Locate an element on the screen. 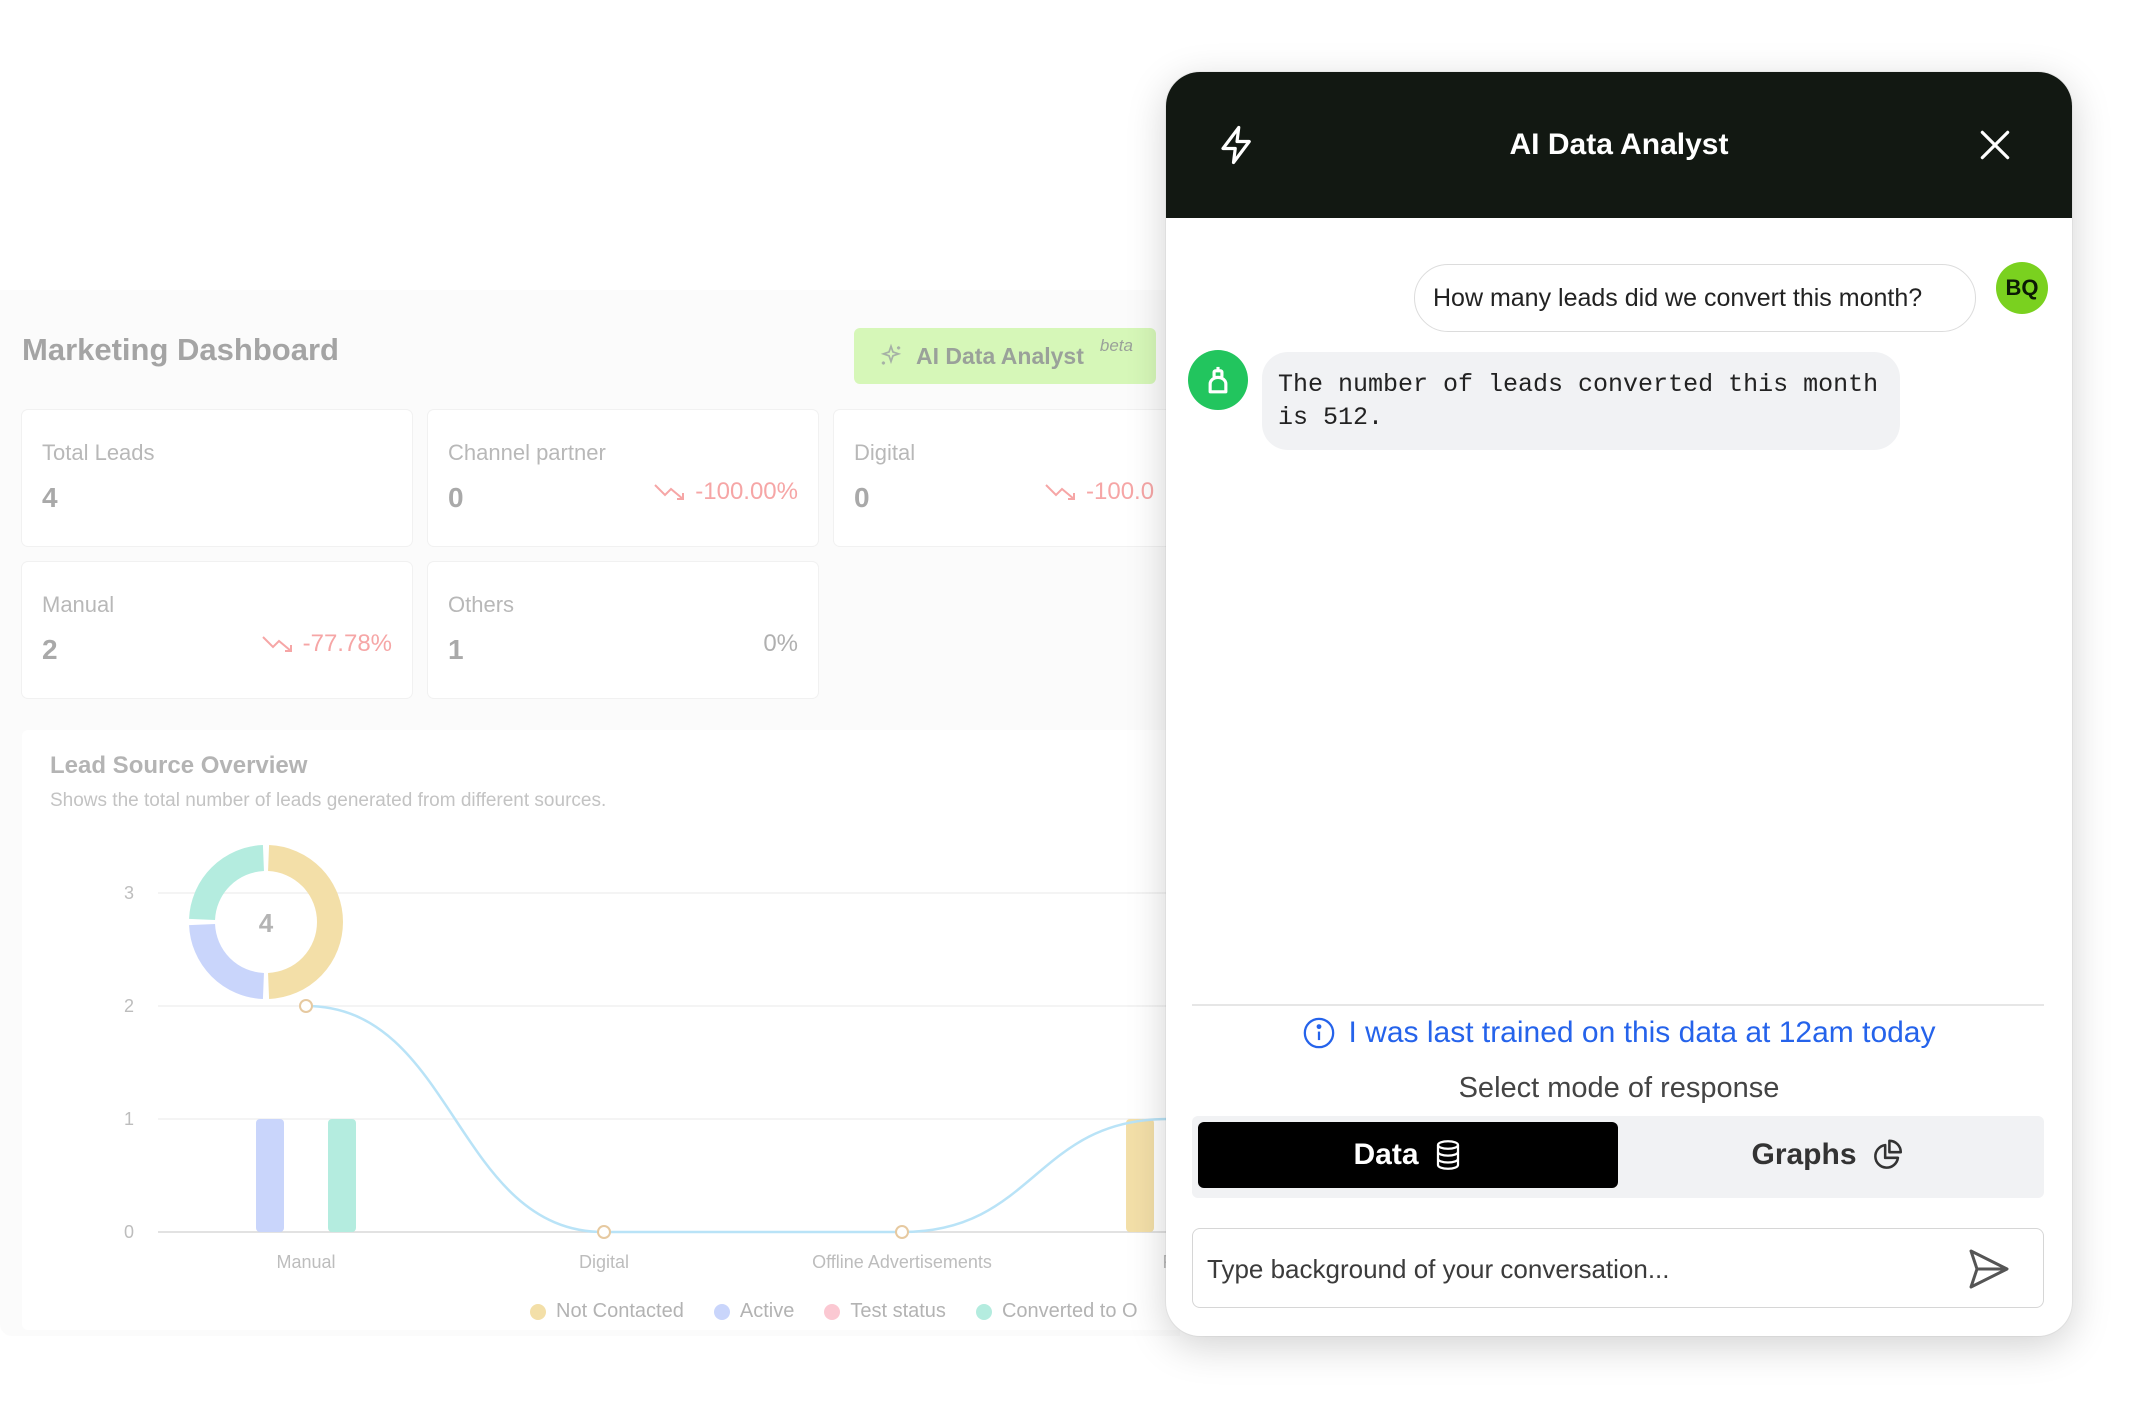  y-tick-label: 3 is located at coordinates (129, 893).